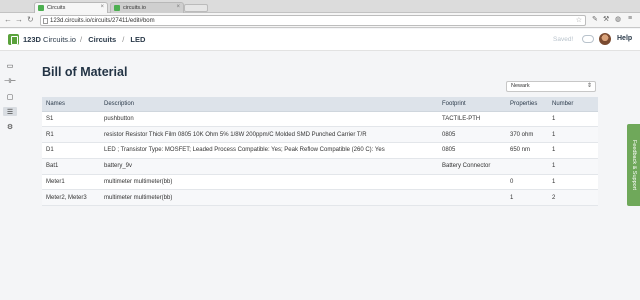 This screenshot has height=300, width=640. Describe the element at coordinates (472, 104) in the screenshot. I see `column-header-footprint: Footprint` at that location.